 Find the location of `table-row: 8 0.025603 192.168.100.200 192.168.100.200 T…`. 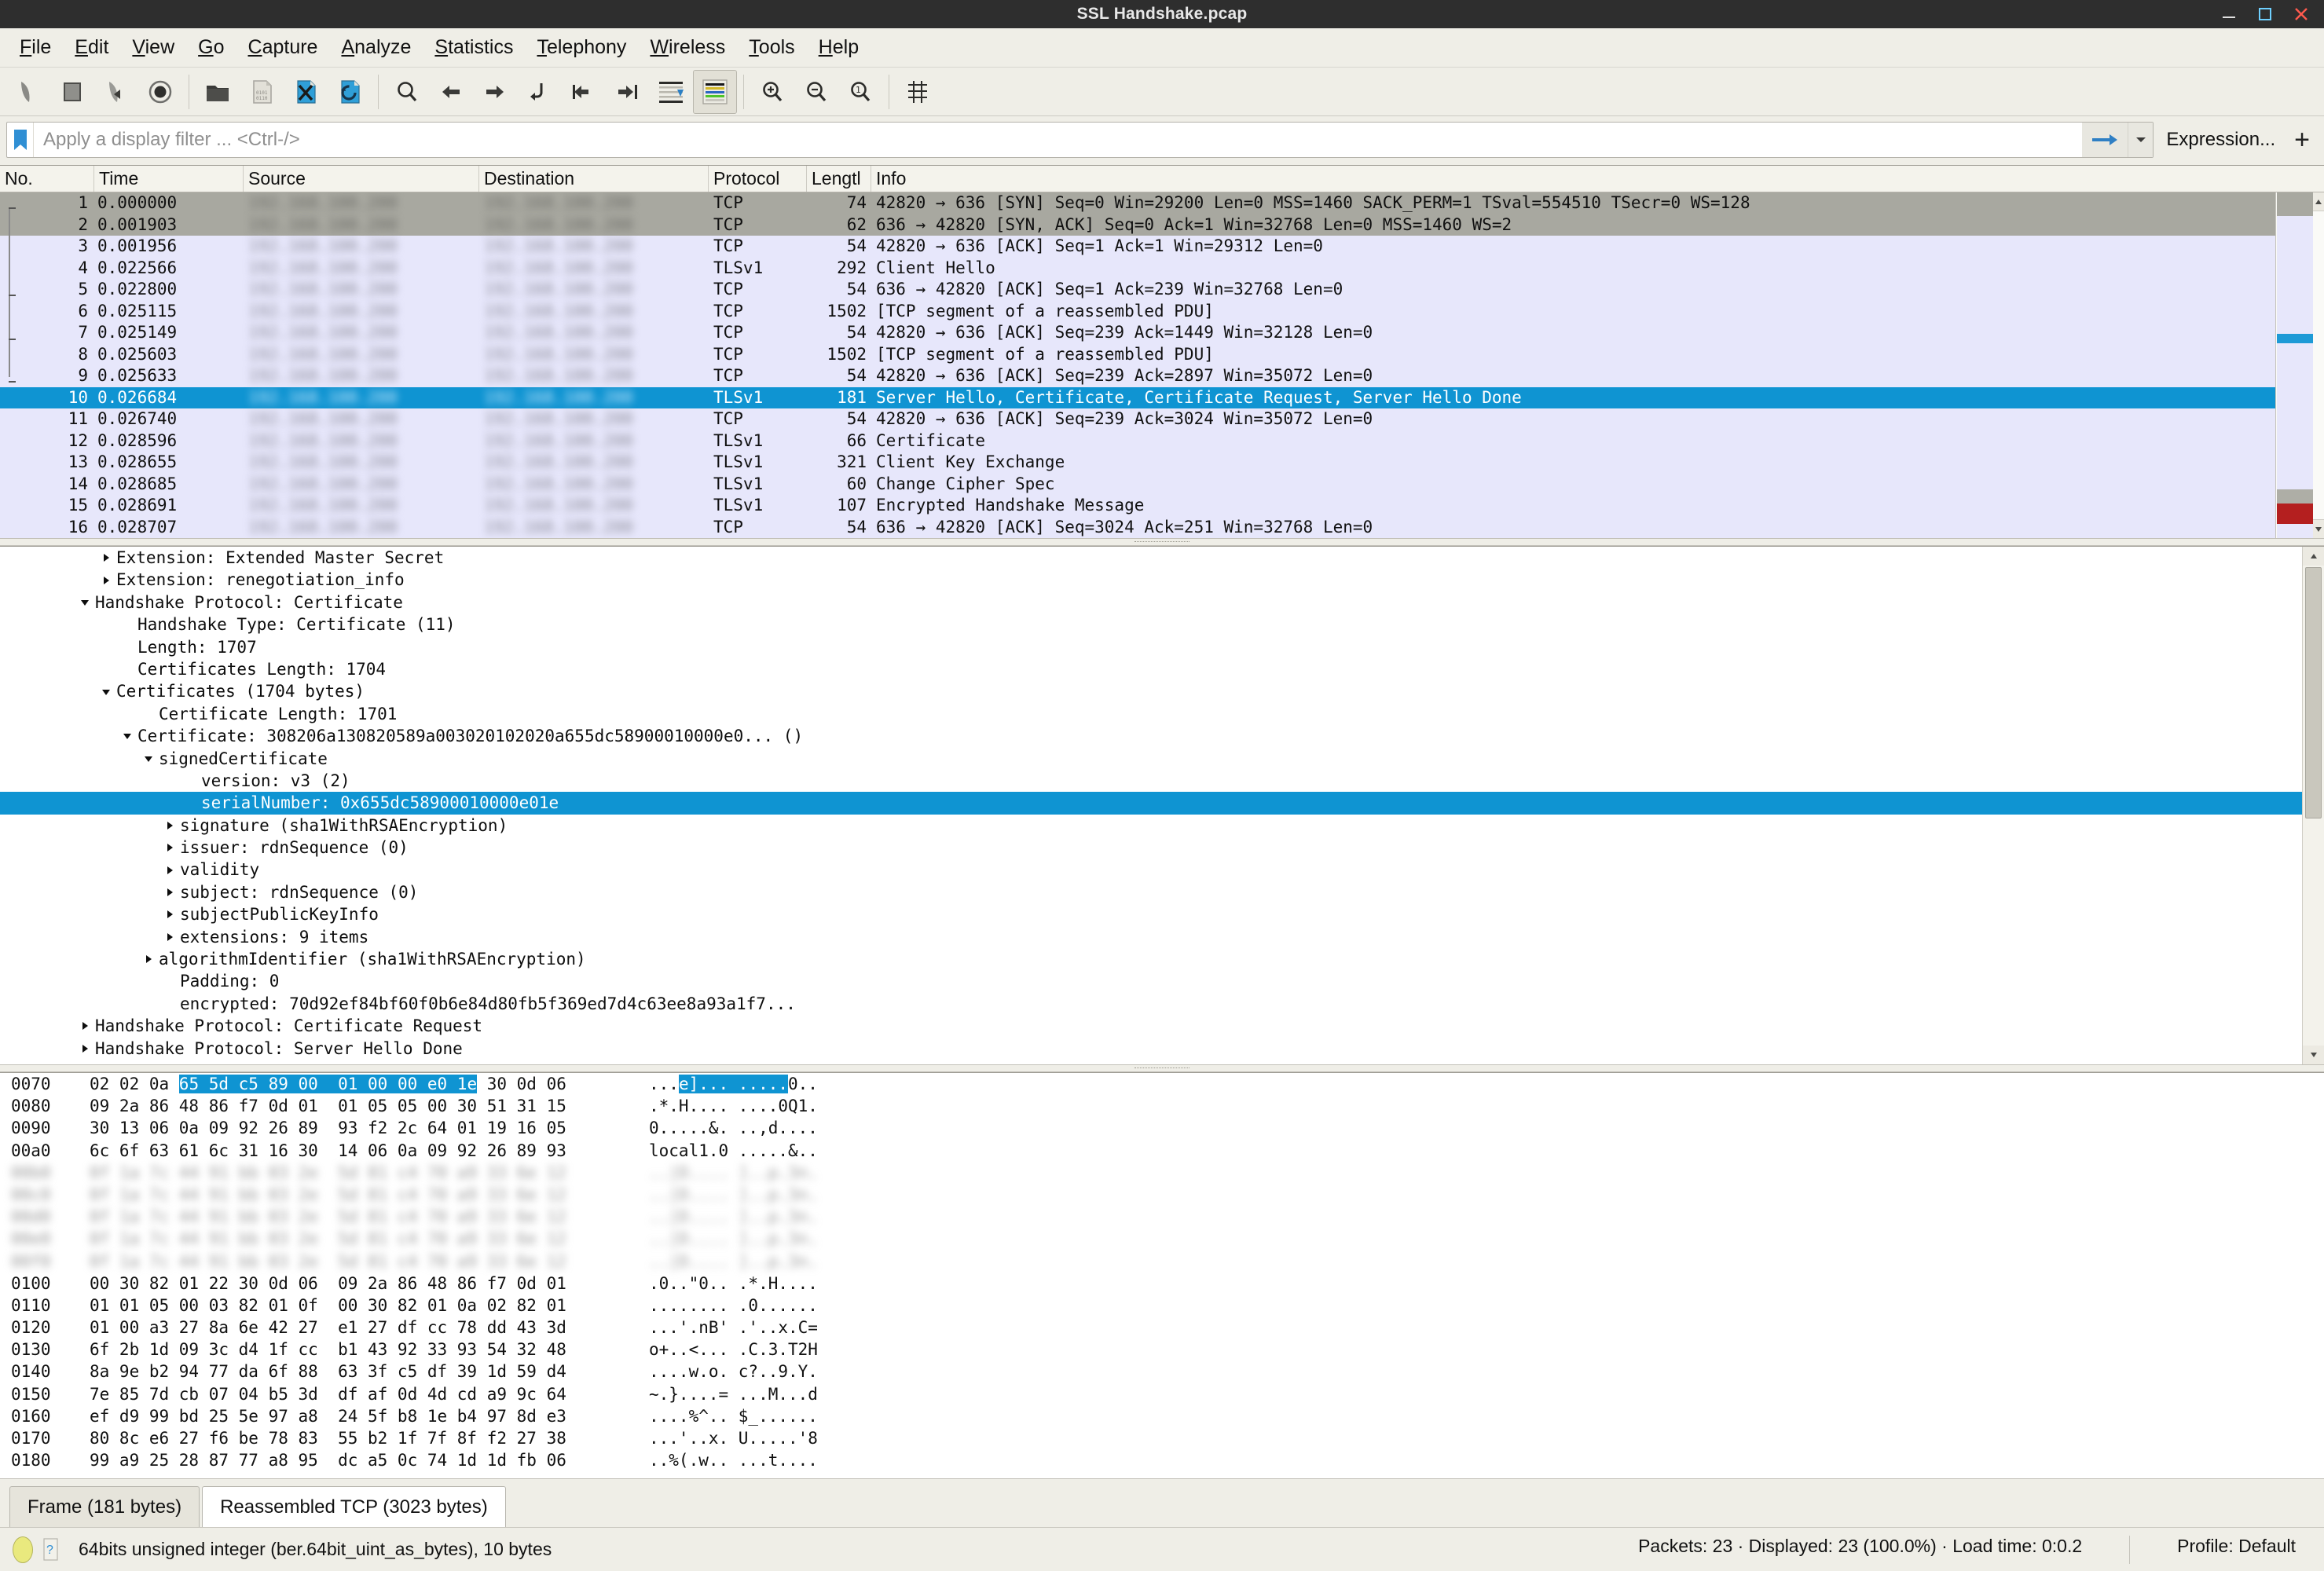

table-row: 8 0.025603 192.168.100.200 192.168.100.200 T… is located at coordinates (1162, 354).